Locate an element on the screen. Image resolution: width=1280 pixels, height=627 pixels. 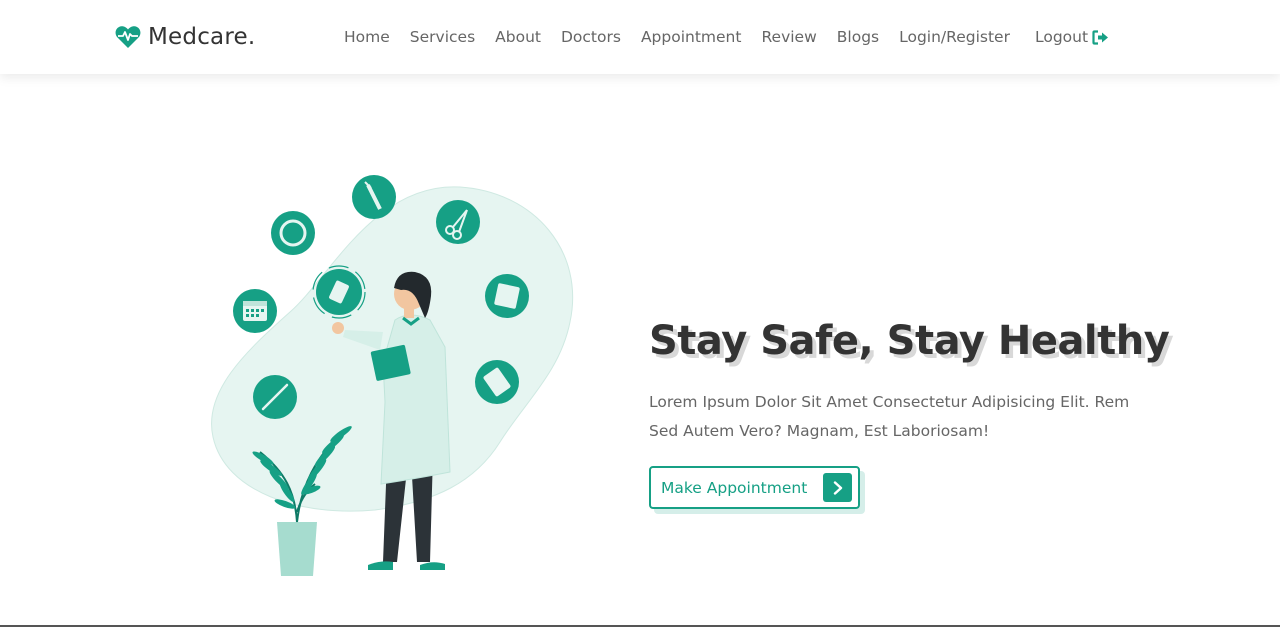
hero-title: Stay Safe, Stay Healthy is located at coordinates (909, 341).